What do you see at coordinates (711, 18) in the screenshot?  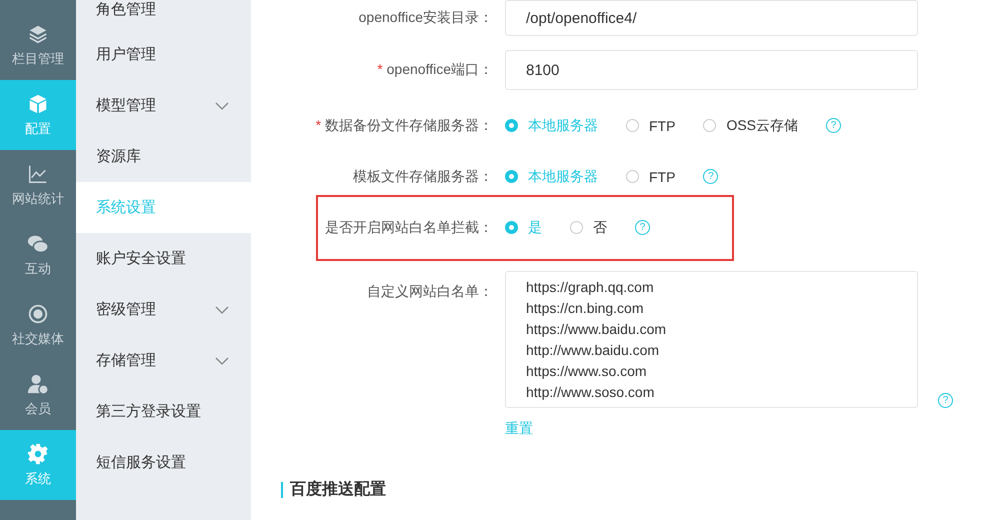 I see `input-field: /opt/openoffice4/` at bounding box center [711, 18].